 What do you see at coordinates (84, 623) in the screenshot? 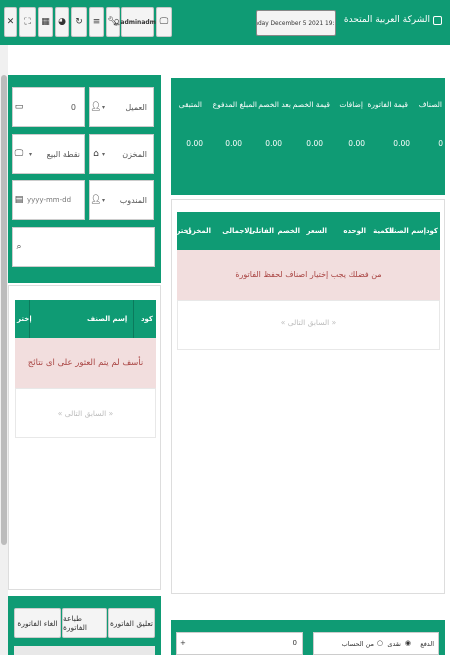
I see `print-invoice-button: طباعة الفاتورة` at bounding box center [84, 623].